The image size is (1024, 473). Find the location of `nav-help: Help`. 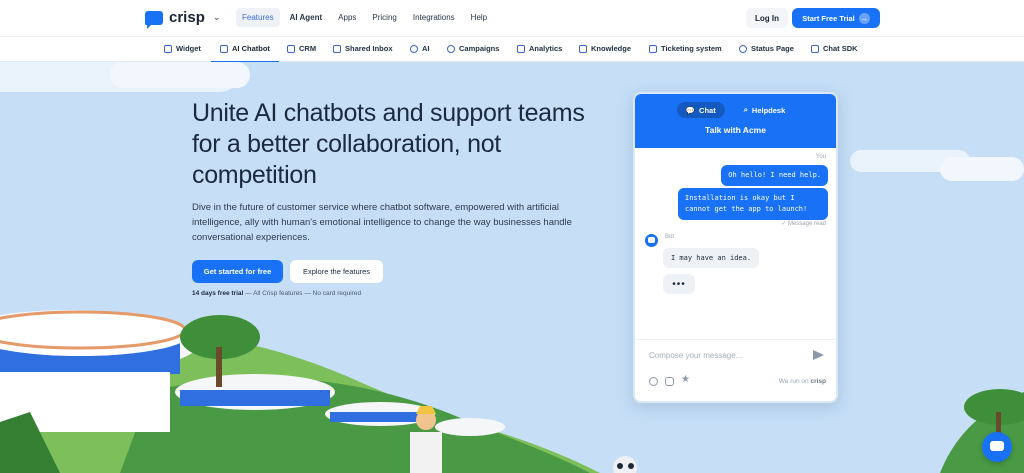

nav-help: Help is located at coordinates (479, 17).